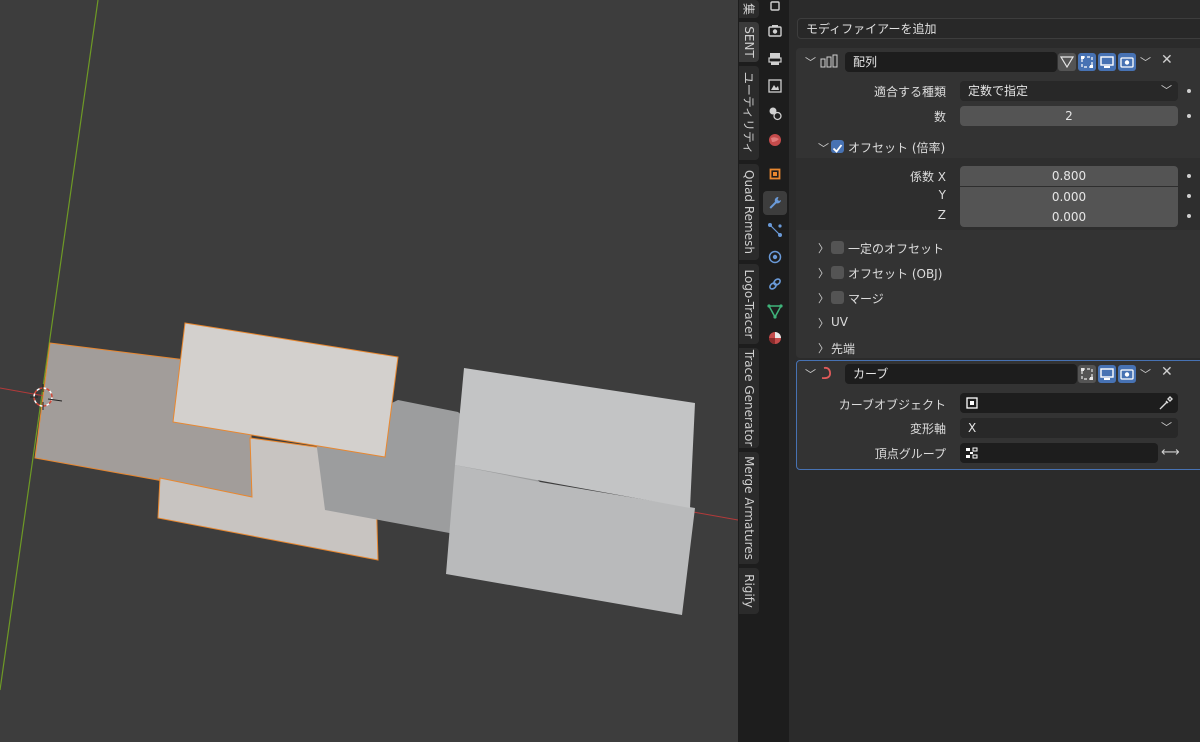 The height and width of the screenshot is (742, 1200). What do you see at coordinates (774, 371) in the screenshot?
I see `properties-tabs` at bounding box center [774, 371].